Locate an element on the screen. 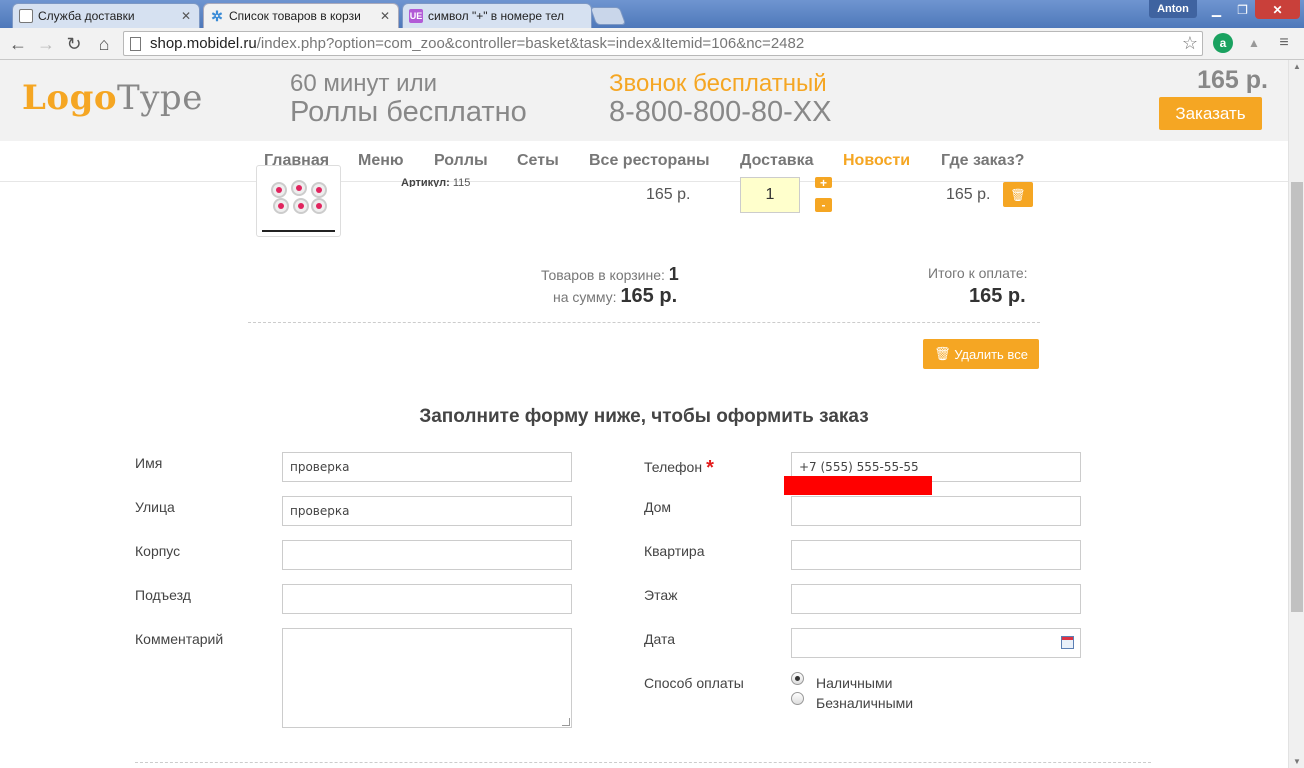 This screenshot has width=1304, height=768. article-value: 115 is located at coordinates (461, 182).